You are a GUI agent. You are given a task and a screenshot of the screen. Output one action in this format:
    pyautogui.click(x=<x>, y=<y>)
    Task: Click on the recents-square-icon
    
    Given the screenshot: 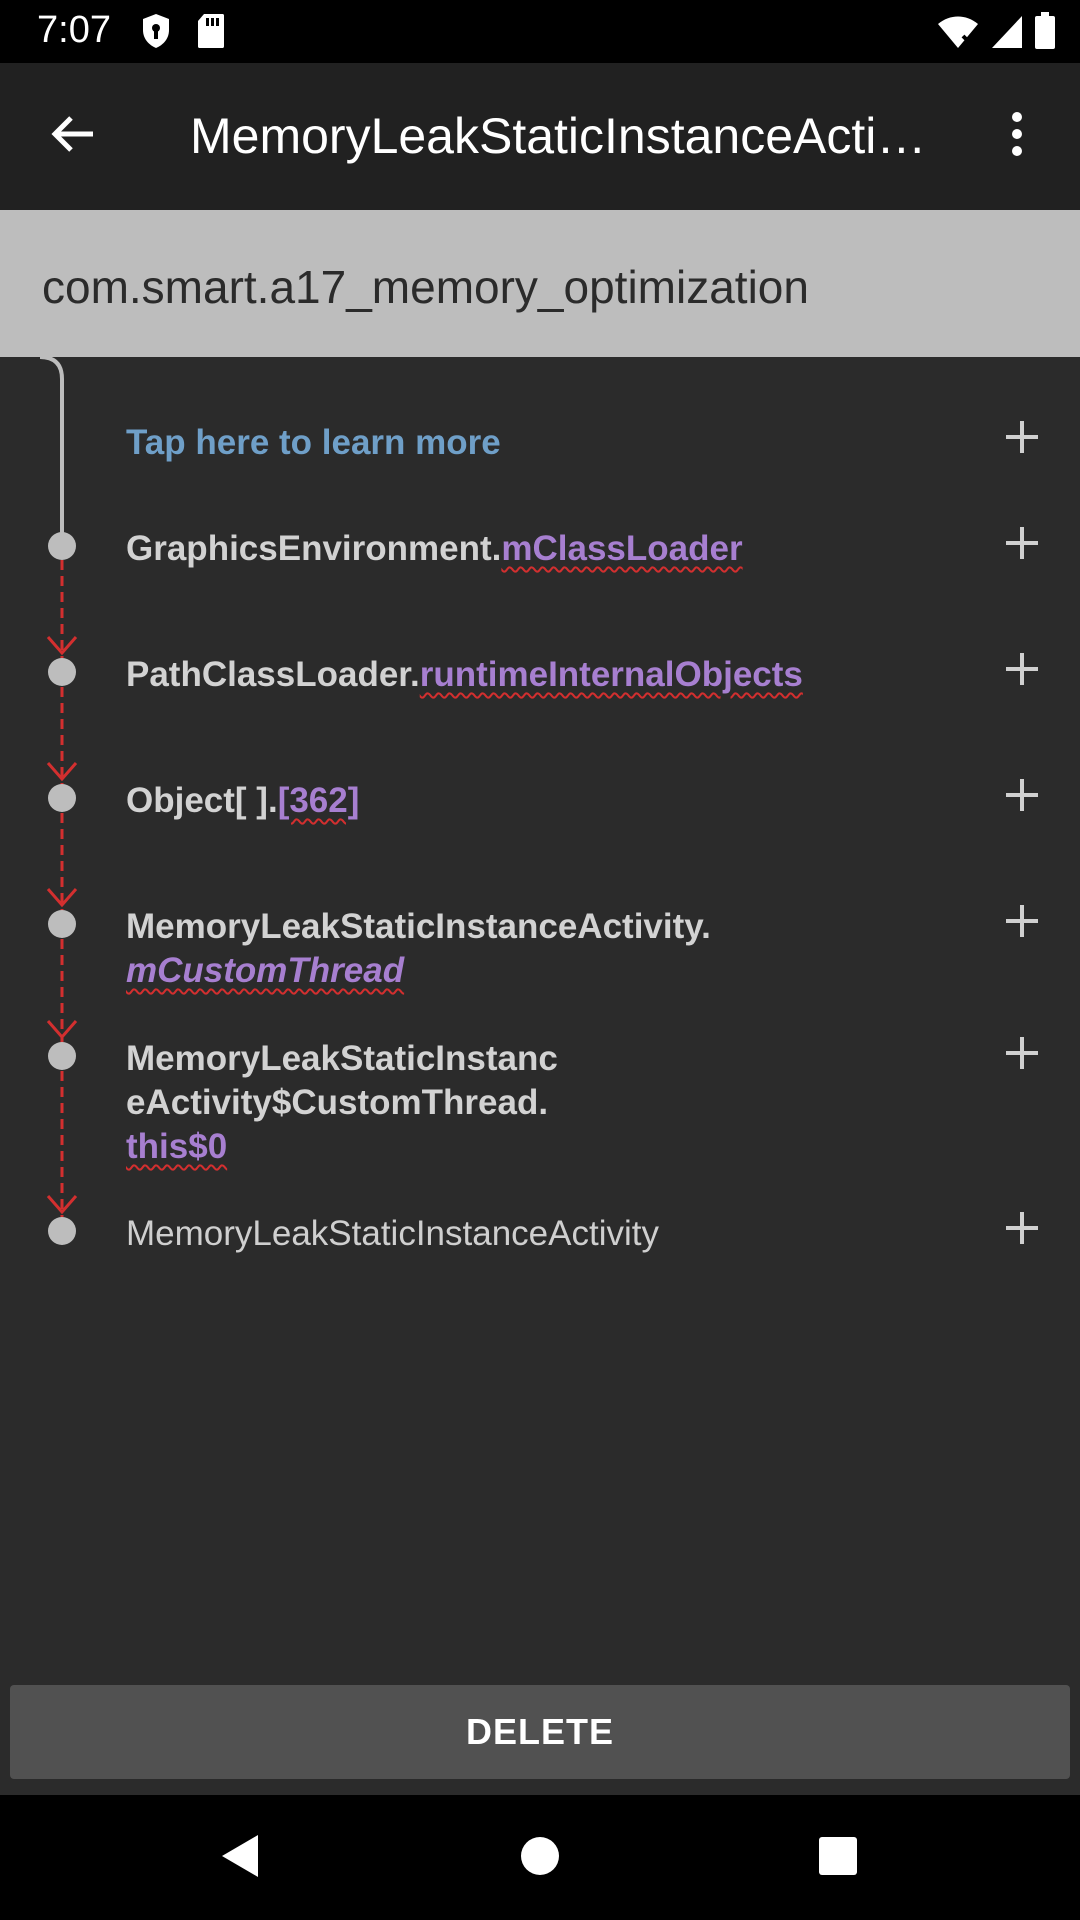 What is the action you would take?
    pyautogui.click(x=838, y=1858)
    